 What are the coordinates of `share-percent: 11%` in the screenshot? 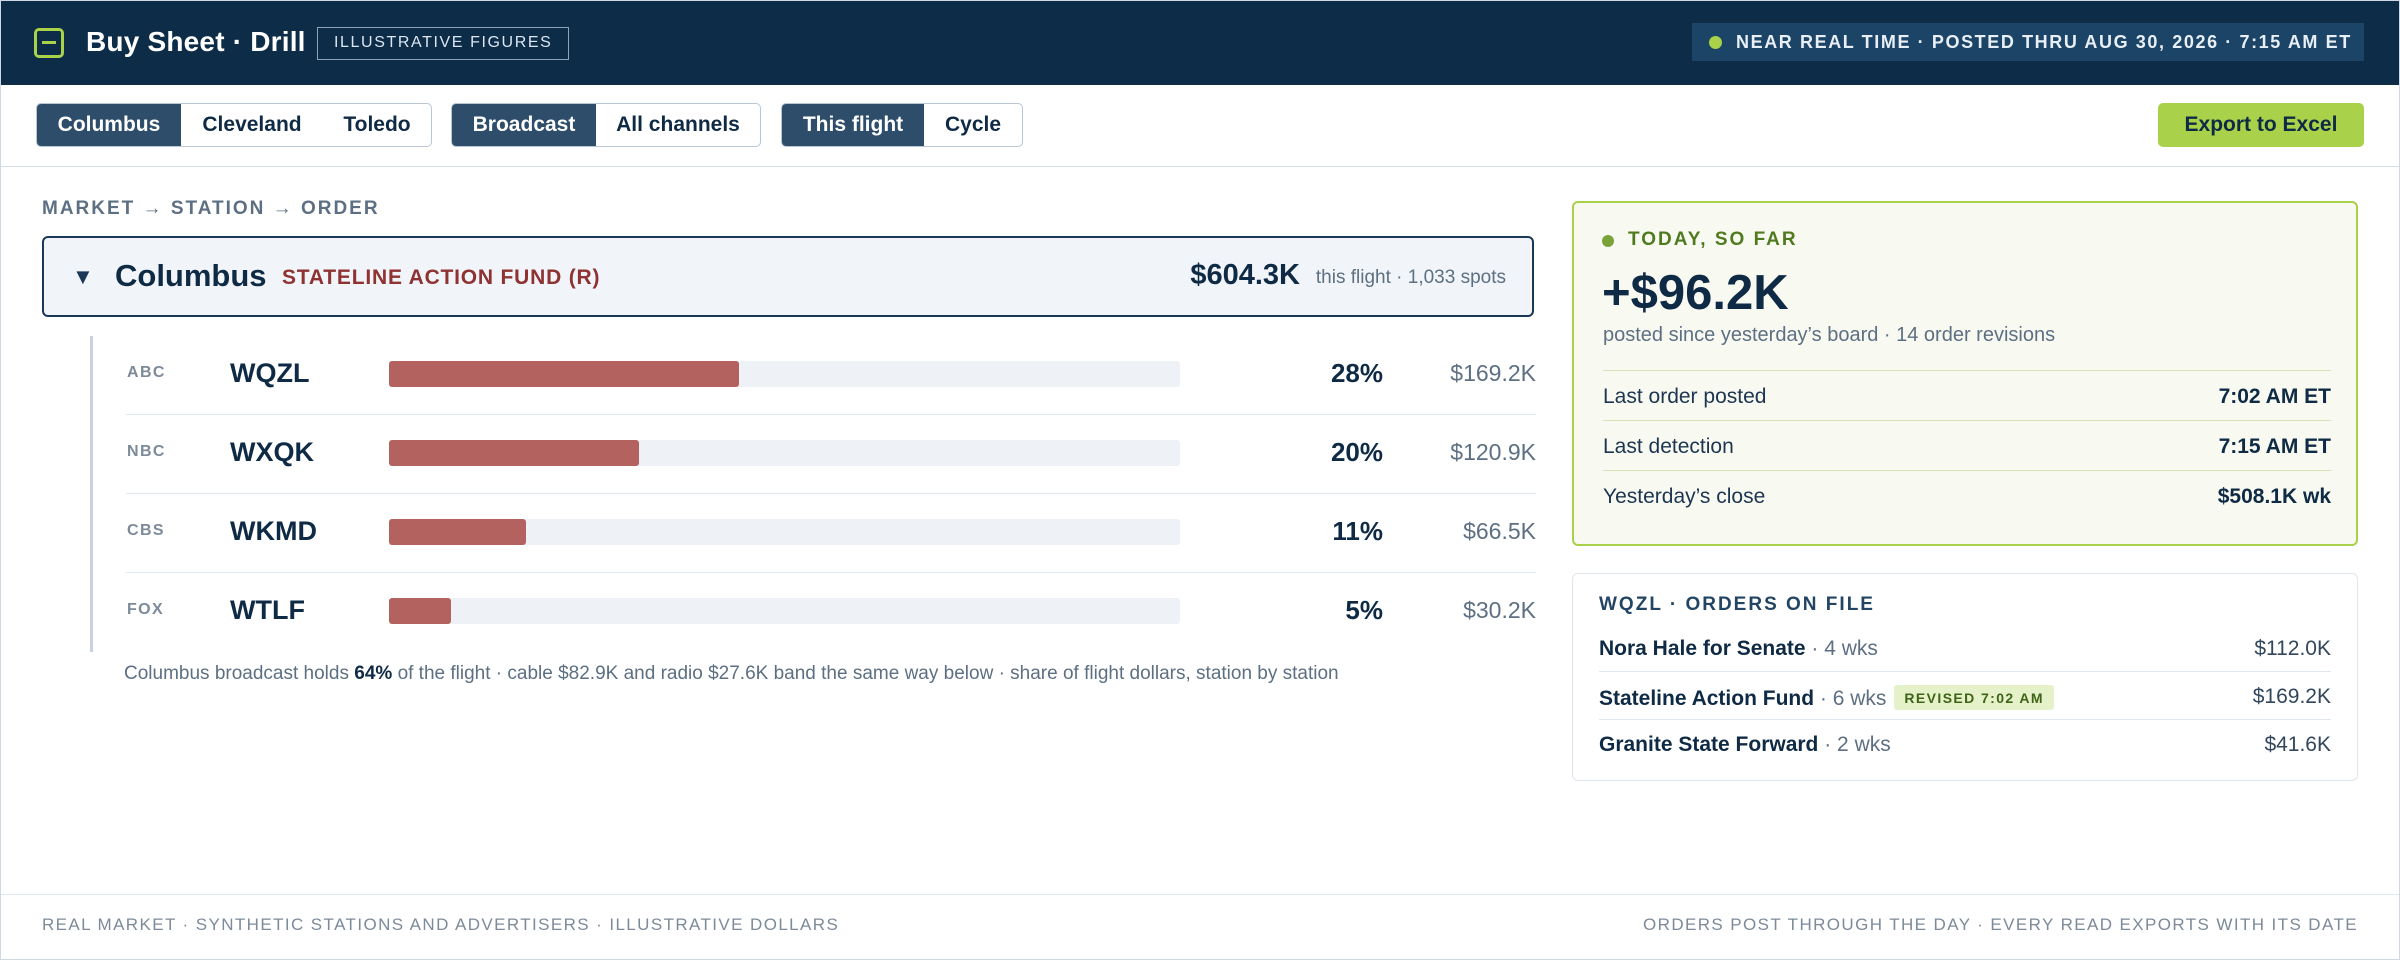 It's located at (1357, 531).